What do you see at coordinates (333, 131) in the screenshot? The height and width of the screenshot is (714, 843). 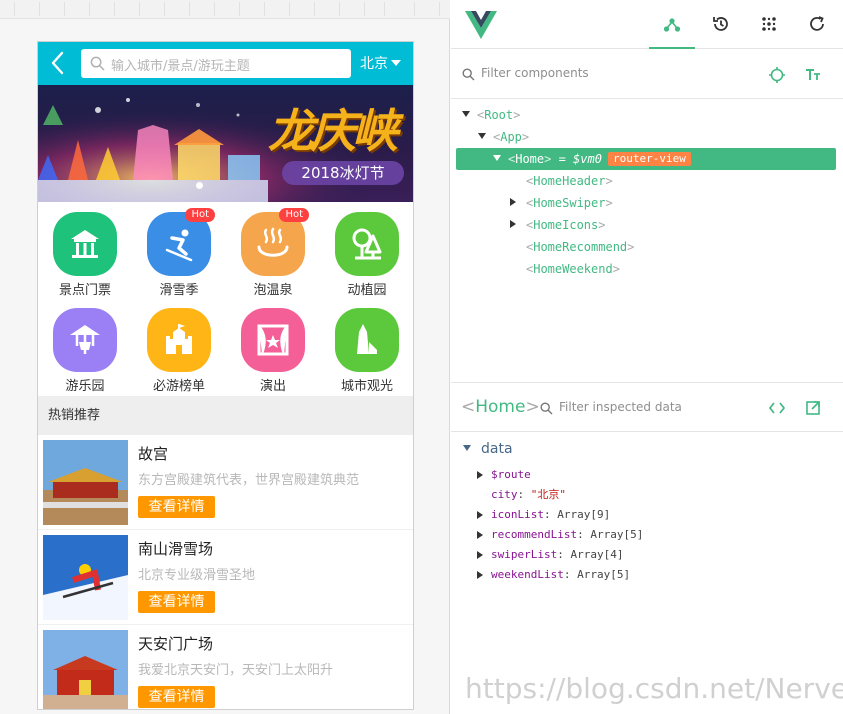 I see `banner-title: 龙庆峡` at bounding box center [333, 131].